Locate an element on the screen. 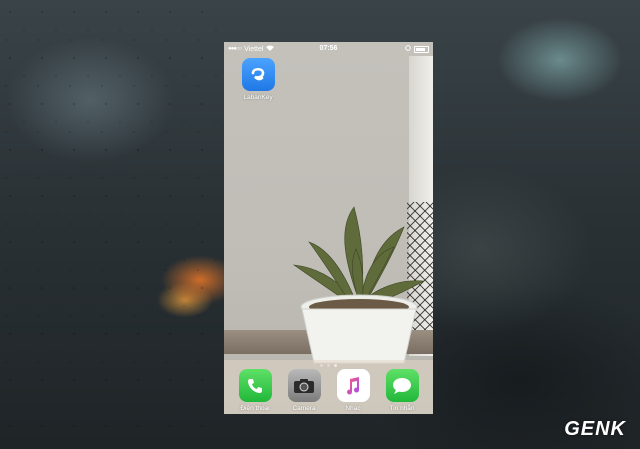 The image size is (640, 449). labankey-icon is located at coordinates (258, 74).